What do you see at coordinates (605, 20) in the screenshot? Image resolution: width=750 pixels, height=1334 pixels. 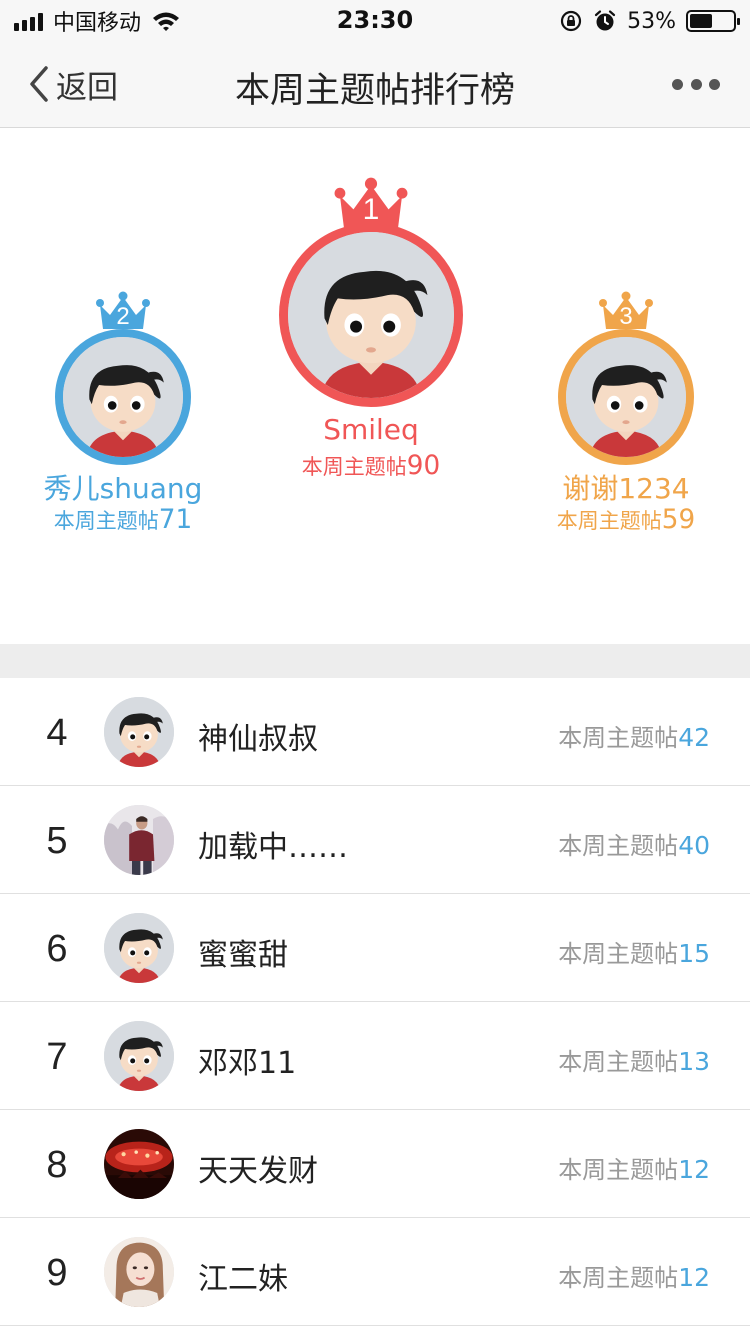 I see `alarm-icon` at bounding box center [605, 20].